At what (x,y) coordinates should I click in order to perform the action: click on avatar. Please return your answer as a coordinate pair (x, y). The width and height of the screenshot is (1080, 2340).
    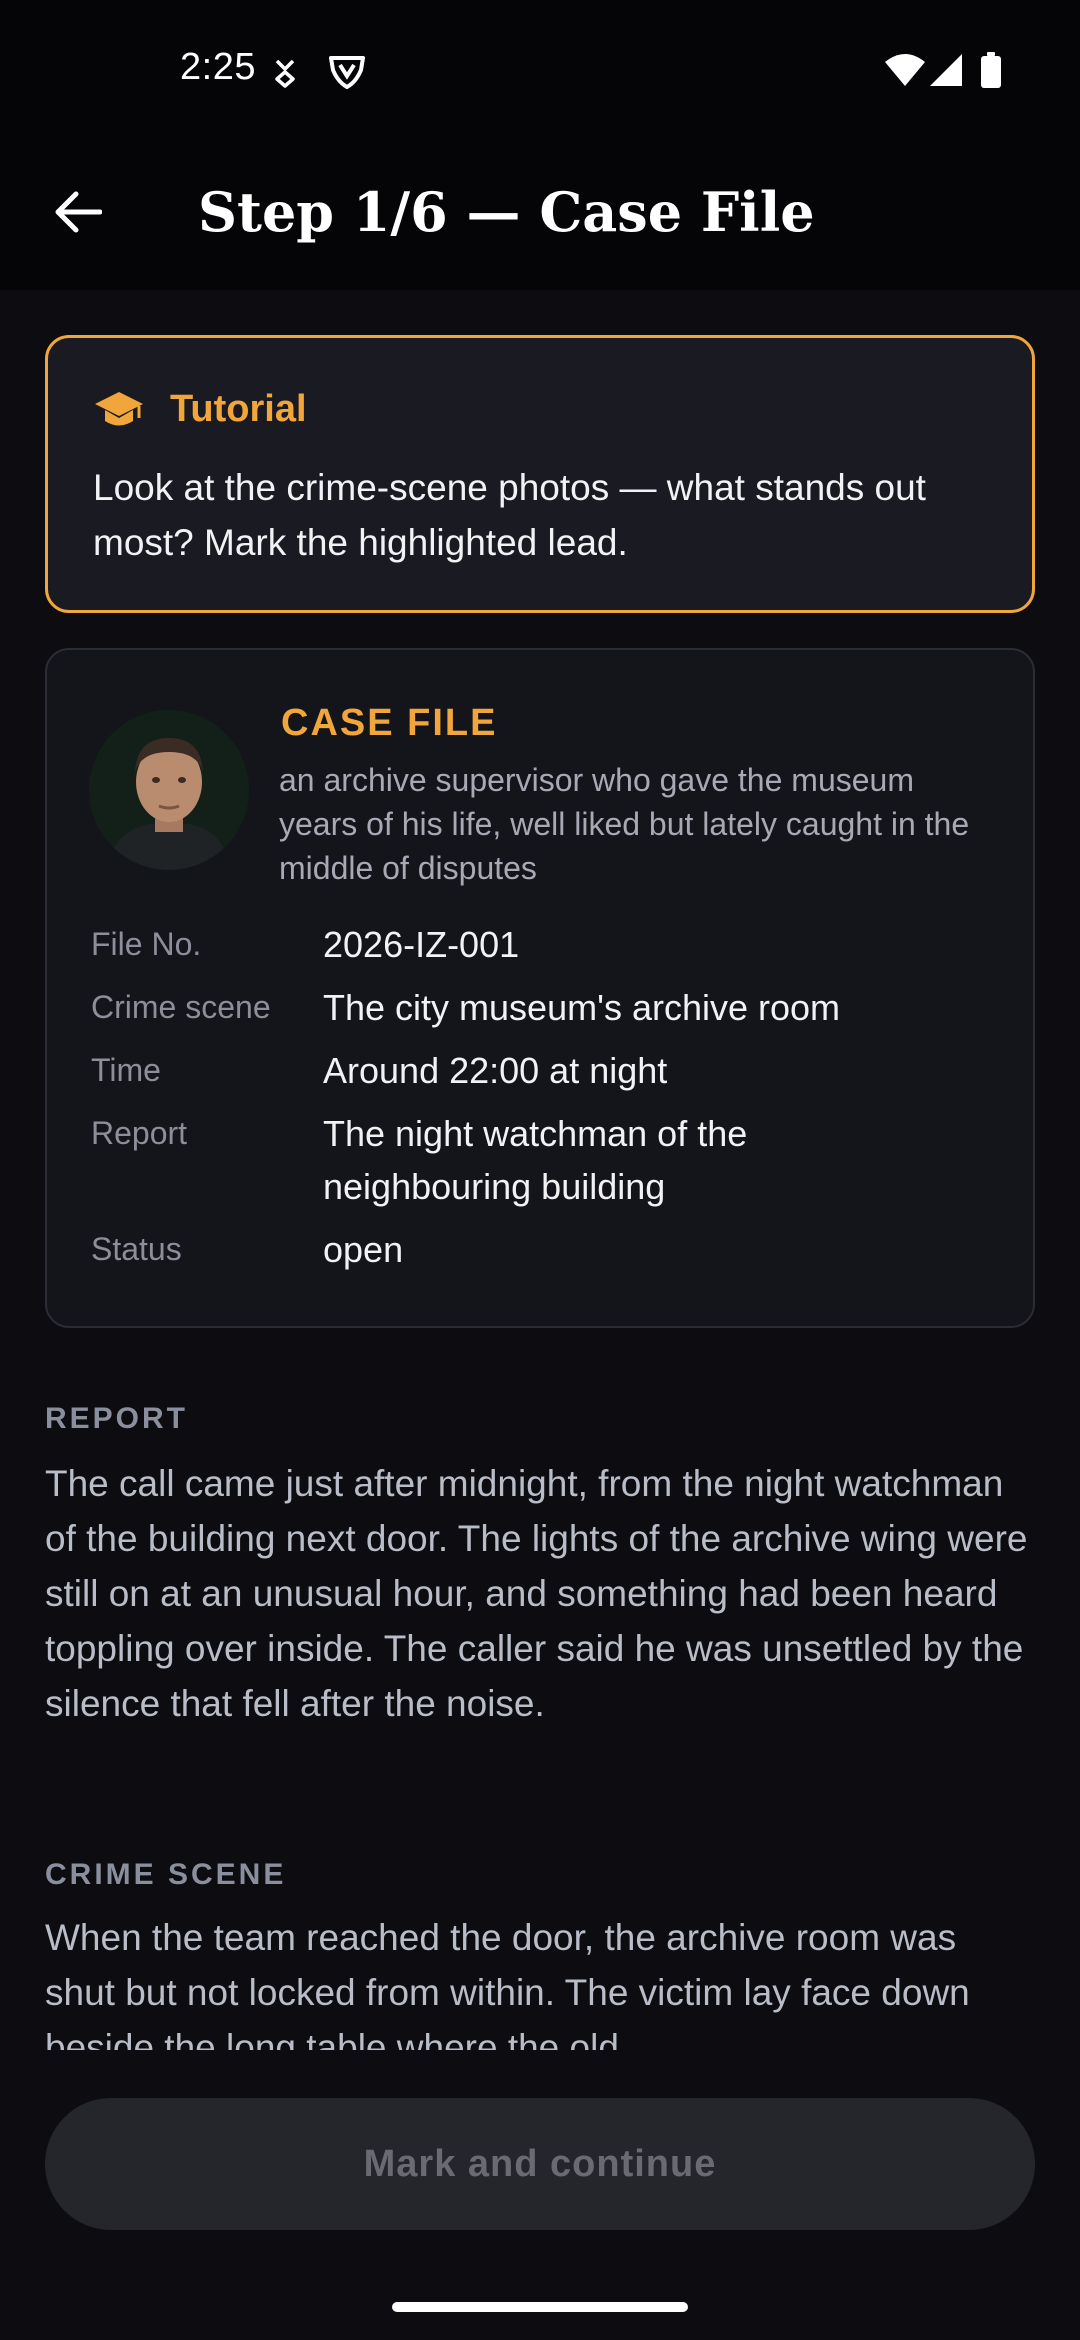
    Looking at the image, I should click on (169, 790).